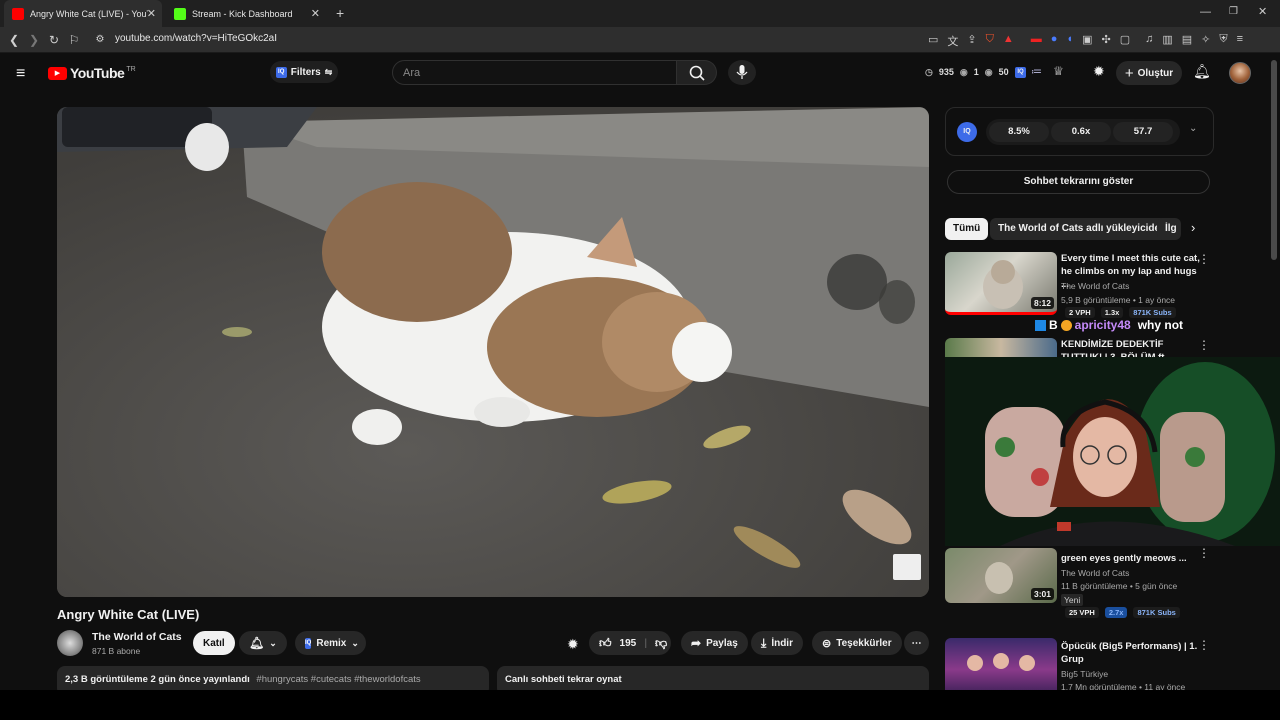 This screenshot has width=1280, height=720. I want to click on reload-icon: ↻, so click(54, 40).